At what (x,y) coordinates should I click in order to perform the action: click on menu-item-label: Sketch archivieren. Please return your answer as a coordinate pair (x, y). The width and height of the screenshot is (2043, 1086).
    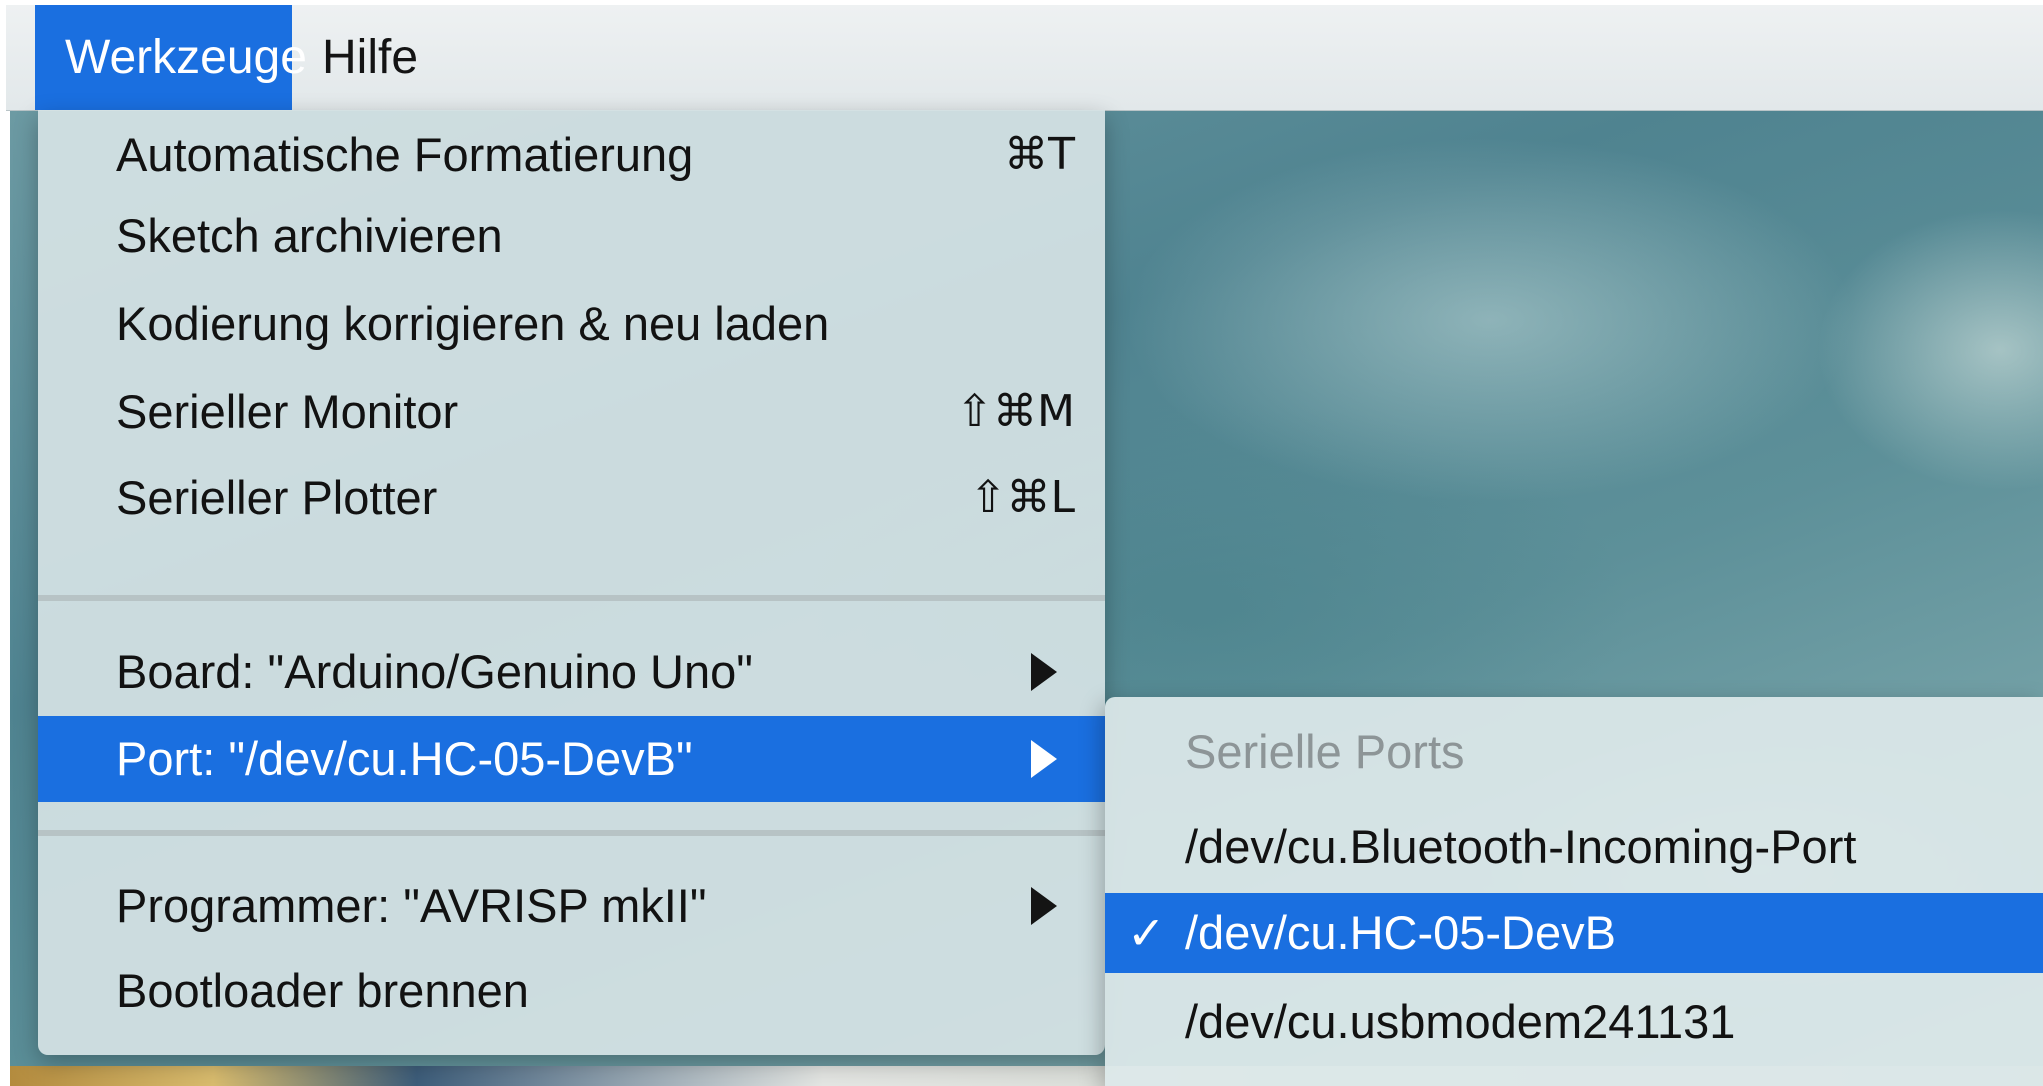
    Looking at the image, I should click on (309, 235).